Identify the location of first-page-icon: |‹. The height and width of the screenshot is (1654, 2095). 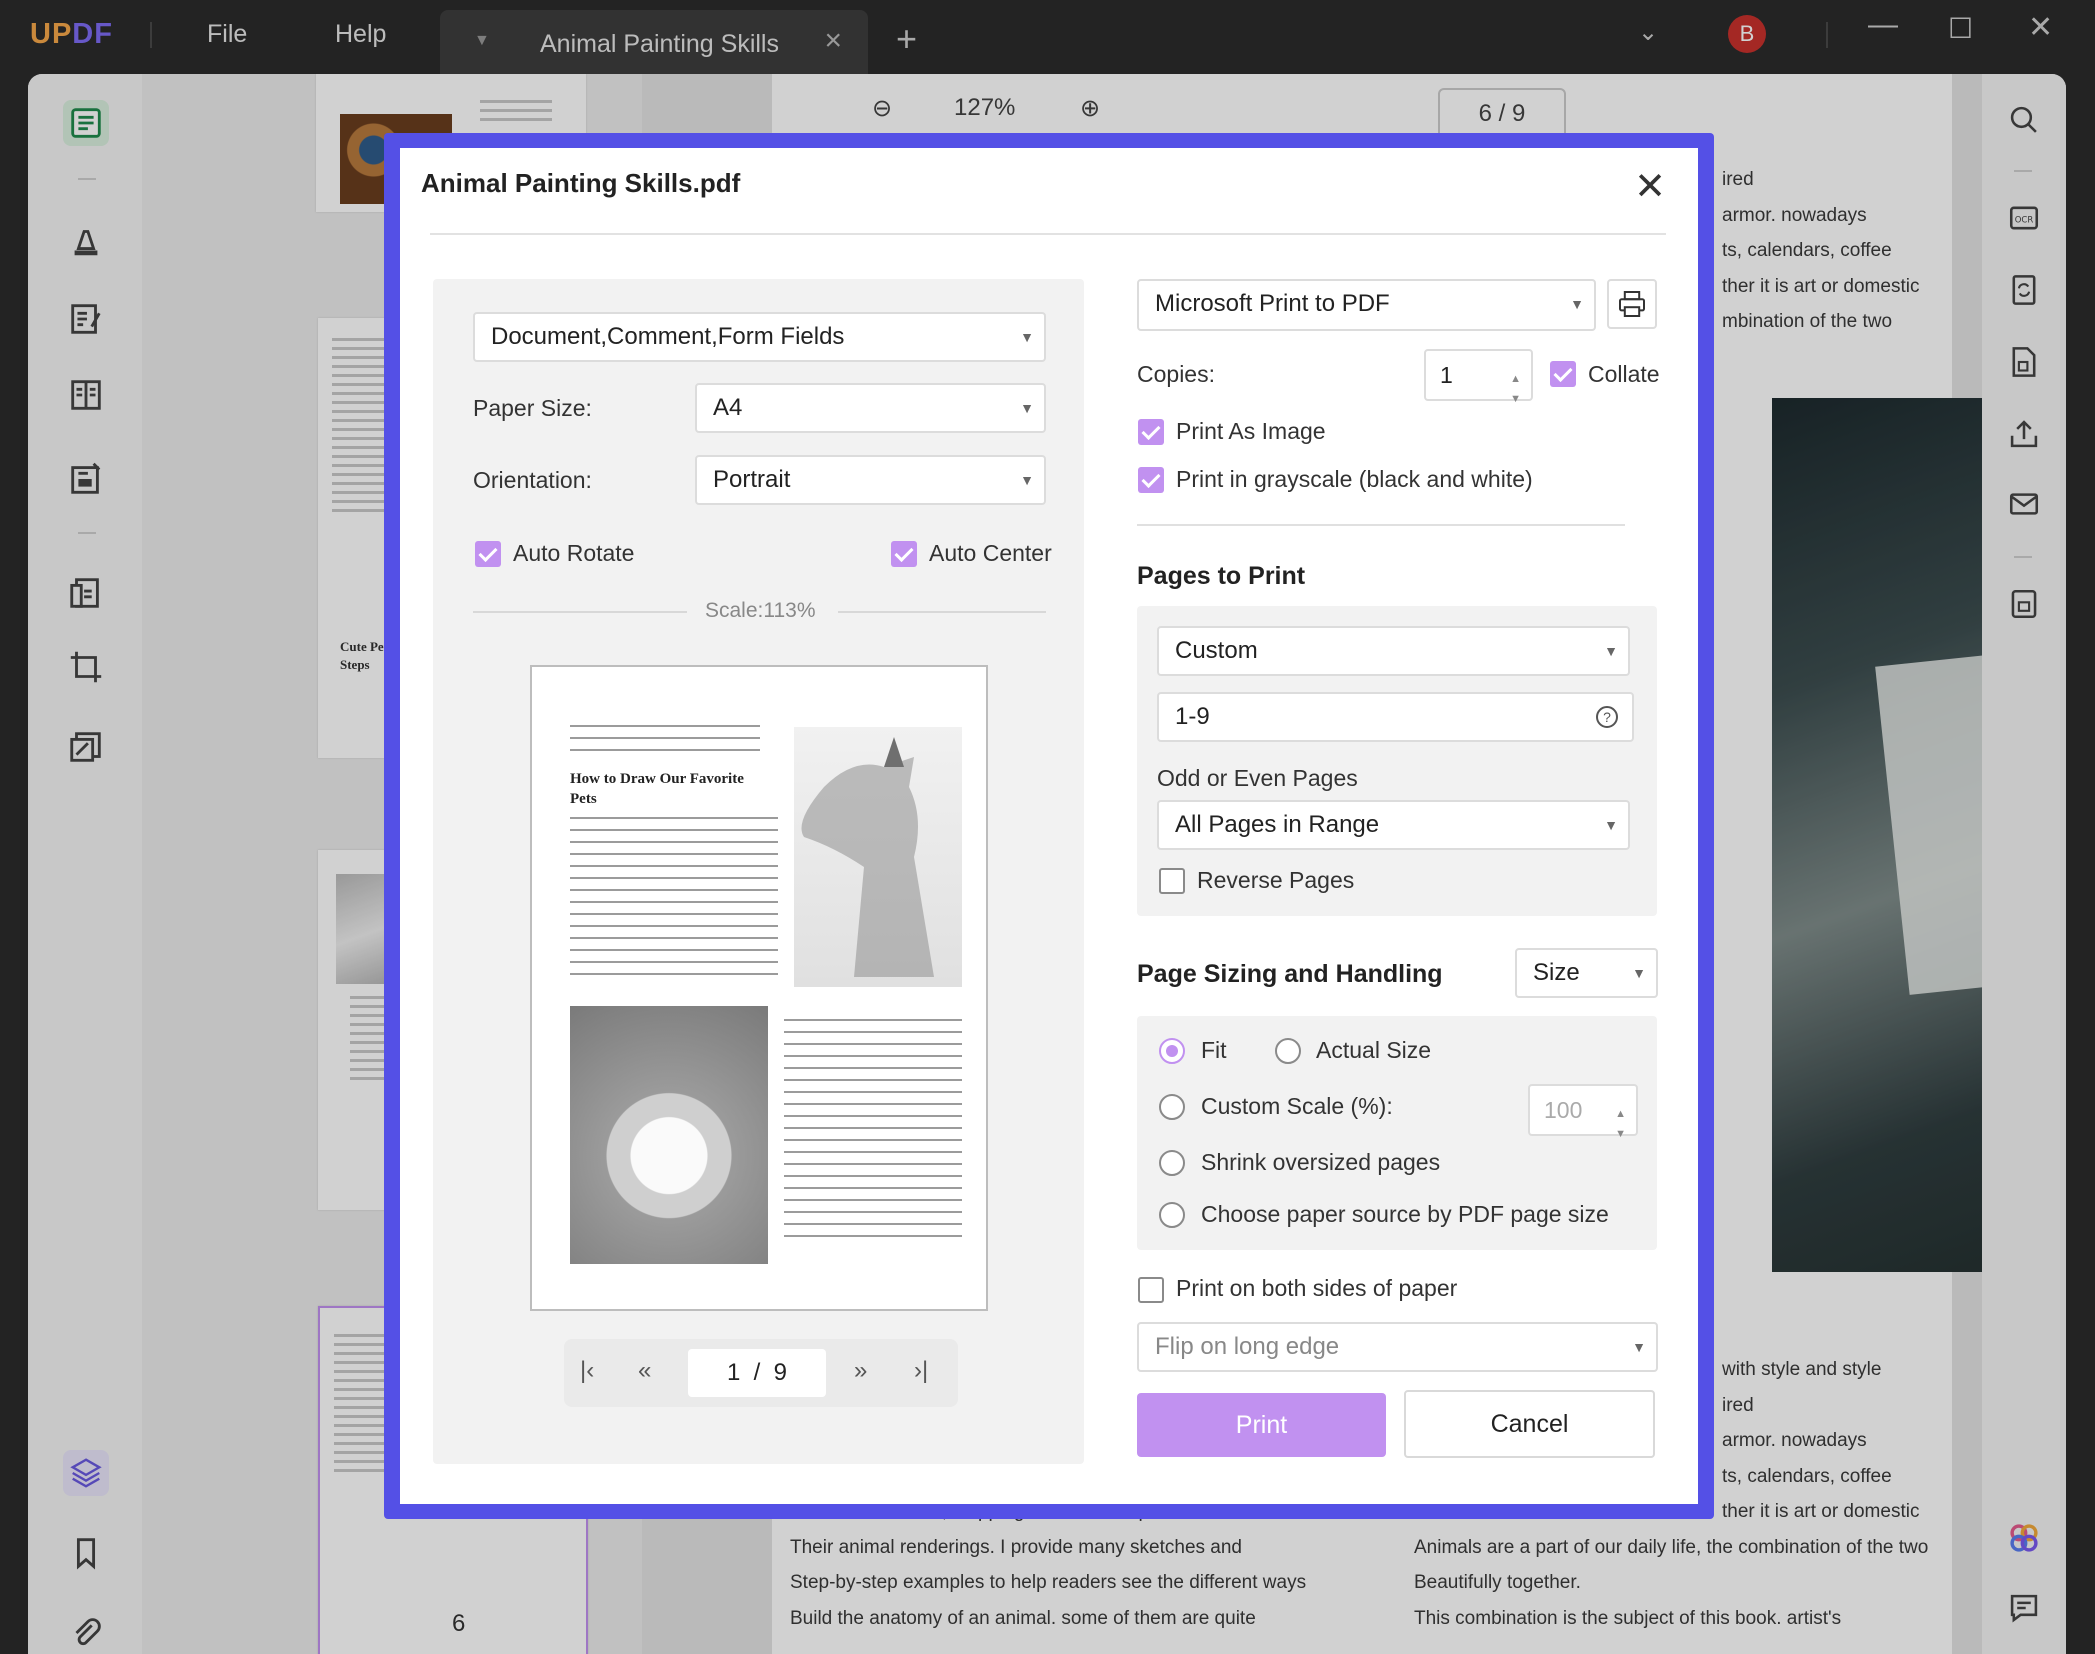
(587, 1371).